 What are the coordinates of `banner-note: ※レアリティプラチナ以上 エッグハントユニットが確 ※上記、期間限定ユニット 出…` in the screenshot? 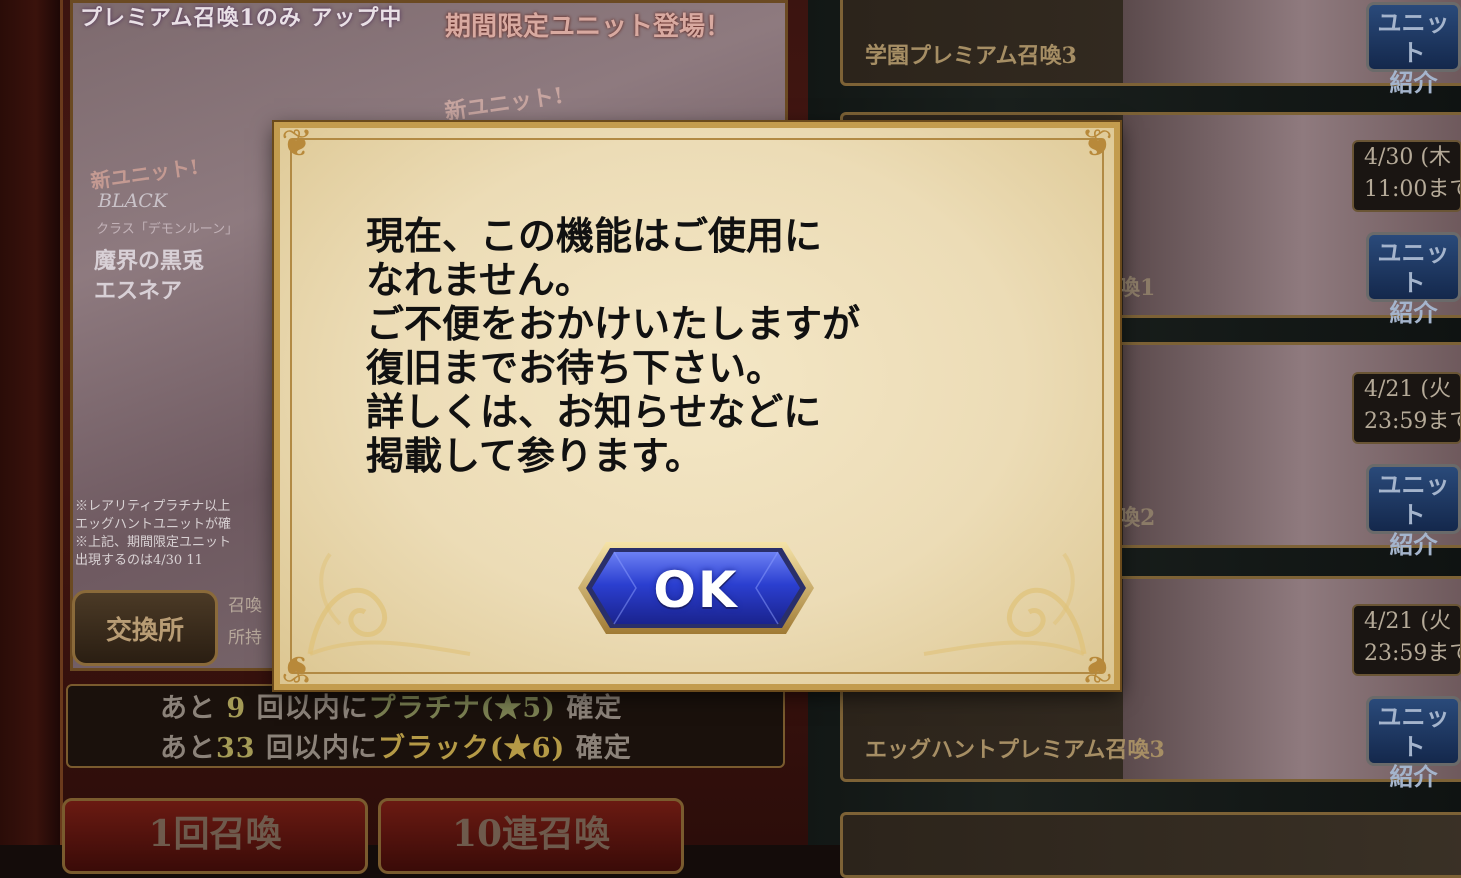 It's located at (153, 533).